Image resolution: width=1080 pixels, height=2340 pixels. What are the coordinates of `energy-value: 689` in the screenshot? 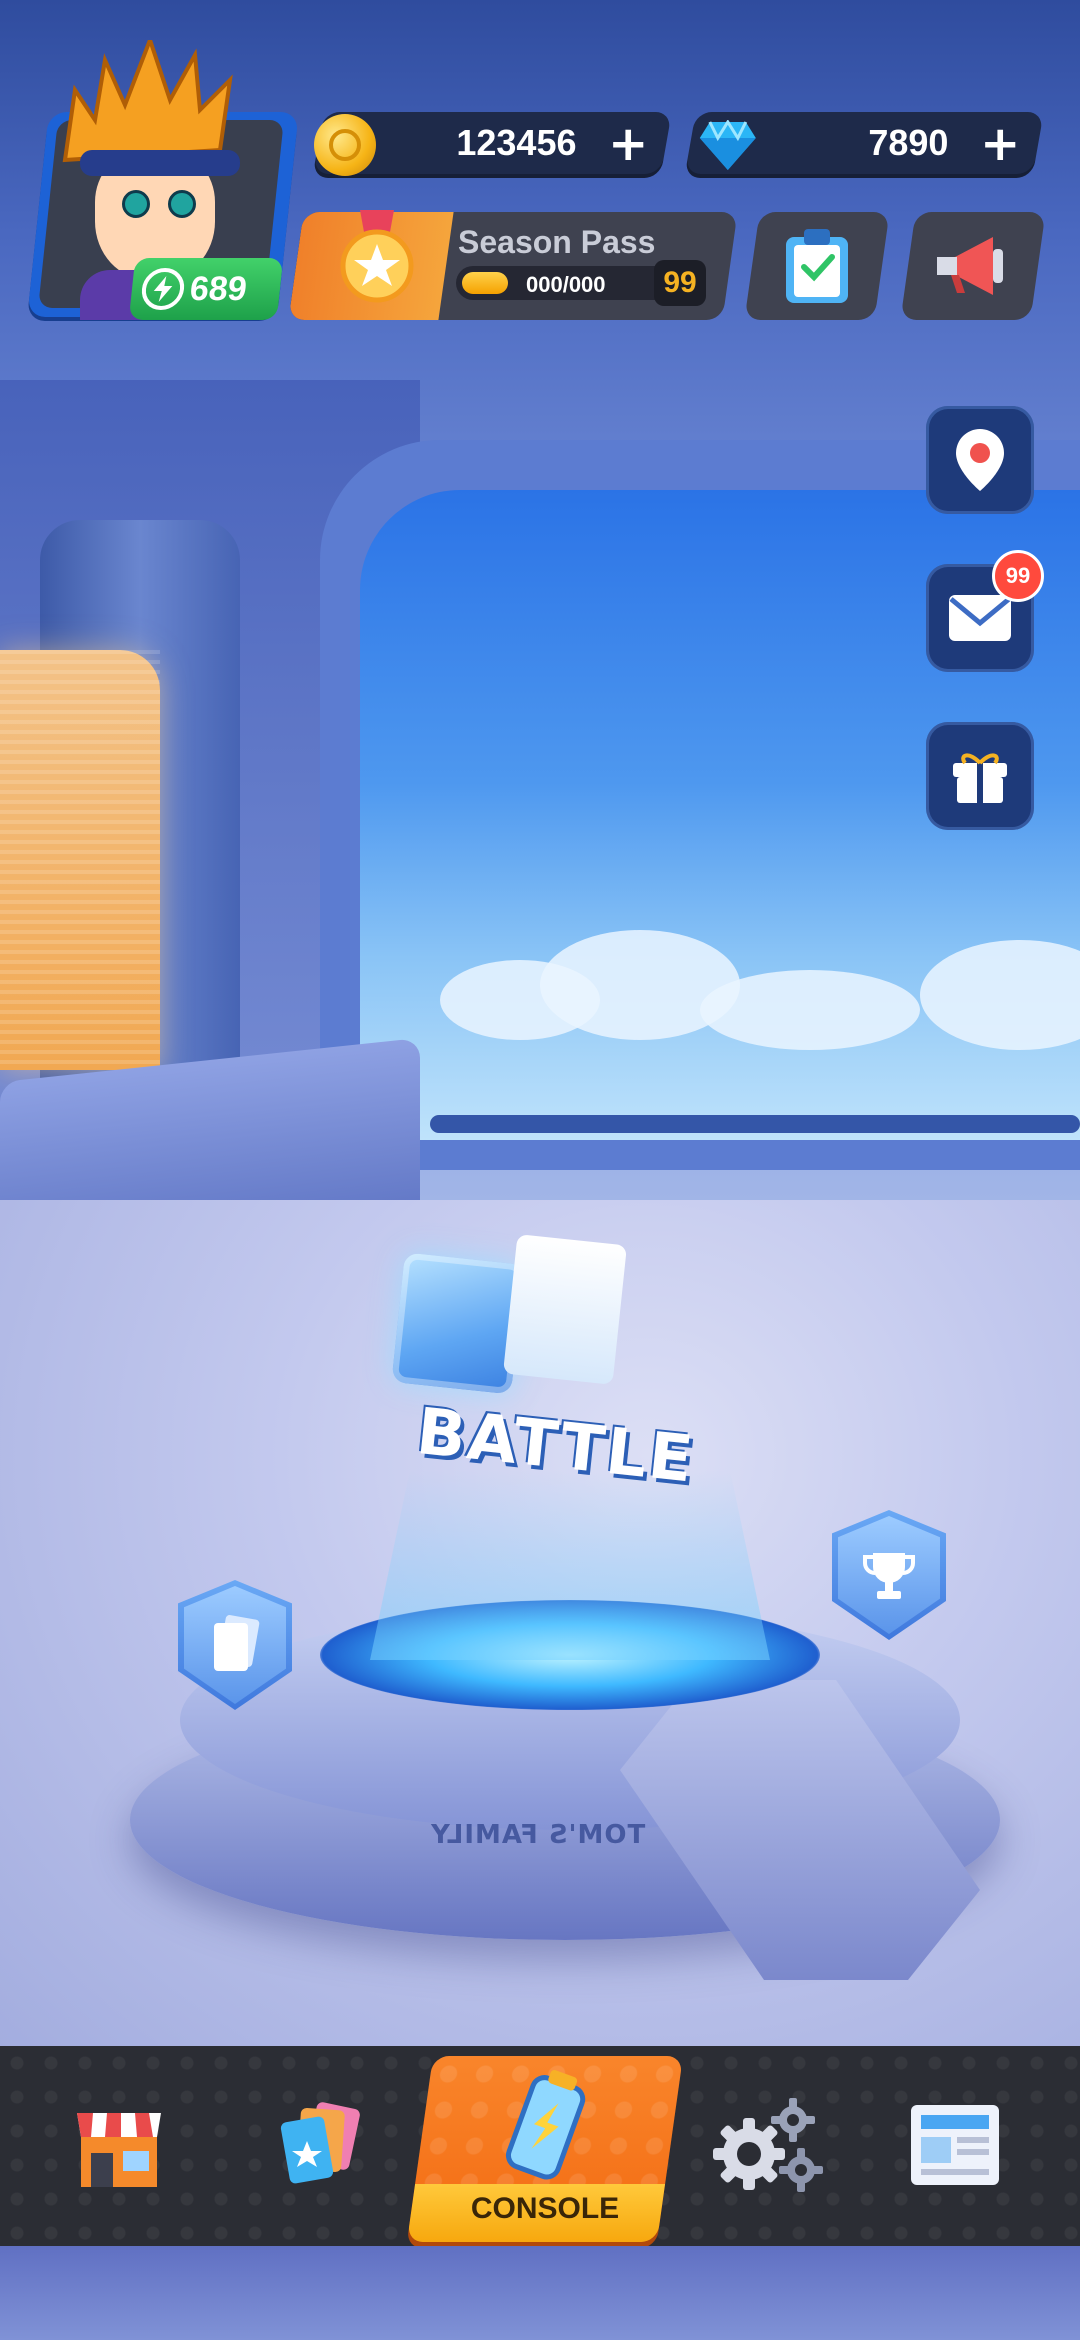 It's located at (218, 288).